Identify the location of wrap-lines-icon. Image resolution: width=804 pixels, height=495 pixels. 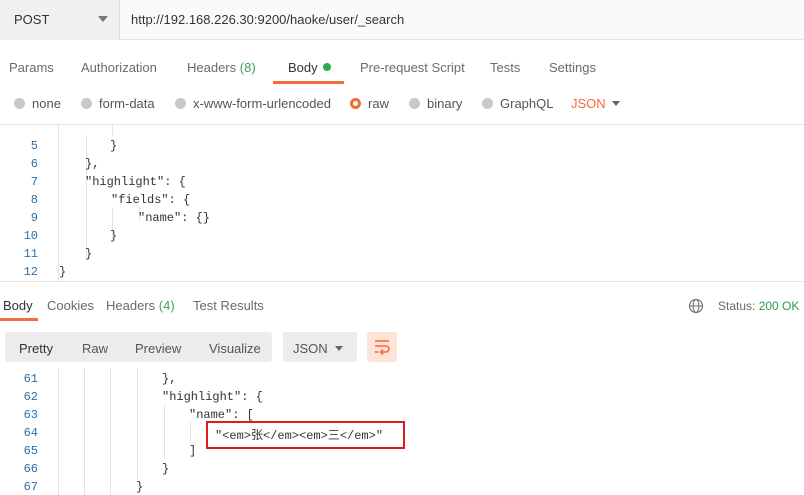
(382, 348).